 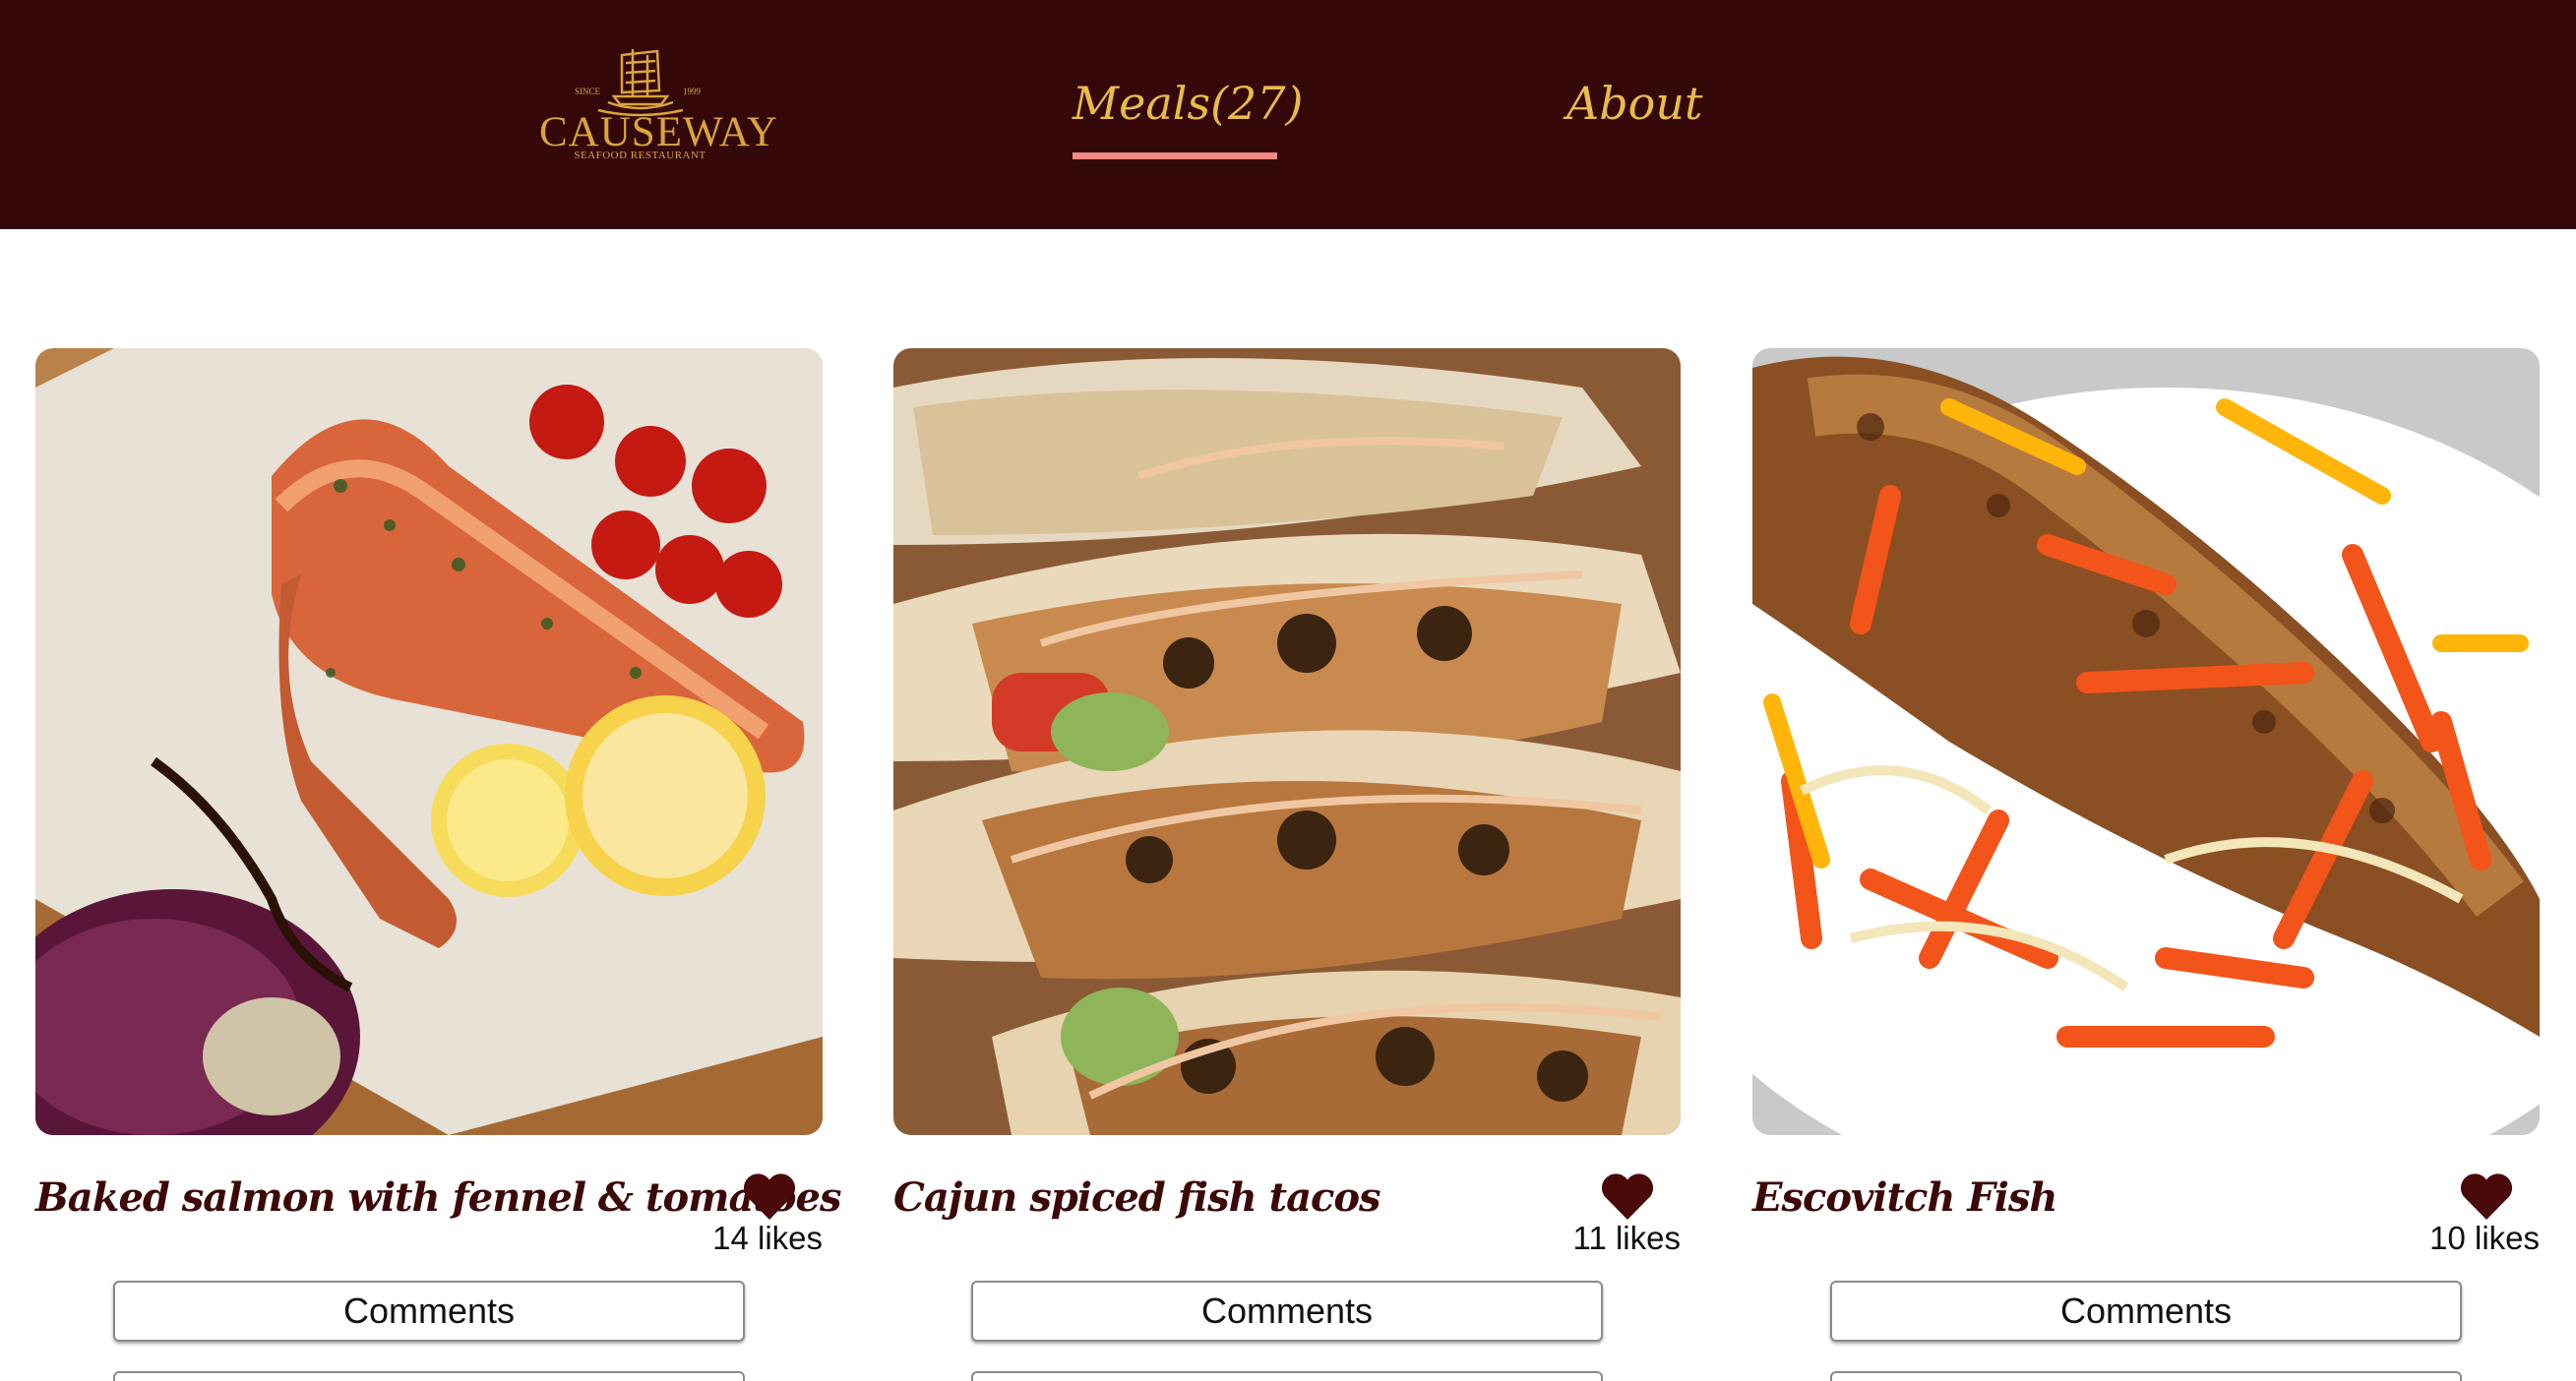 I want to click on likes-count: 14 likes, so click(x=767, y=1238).